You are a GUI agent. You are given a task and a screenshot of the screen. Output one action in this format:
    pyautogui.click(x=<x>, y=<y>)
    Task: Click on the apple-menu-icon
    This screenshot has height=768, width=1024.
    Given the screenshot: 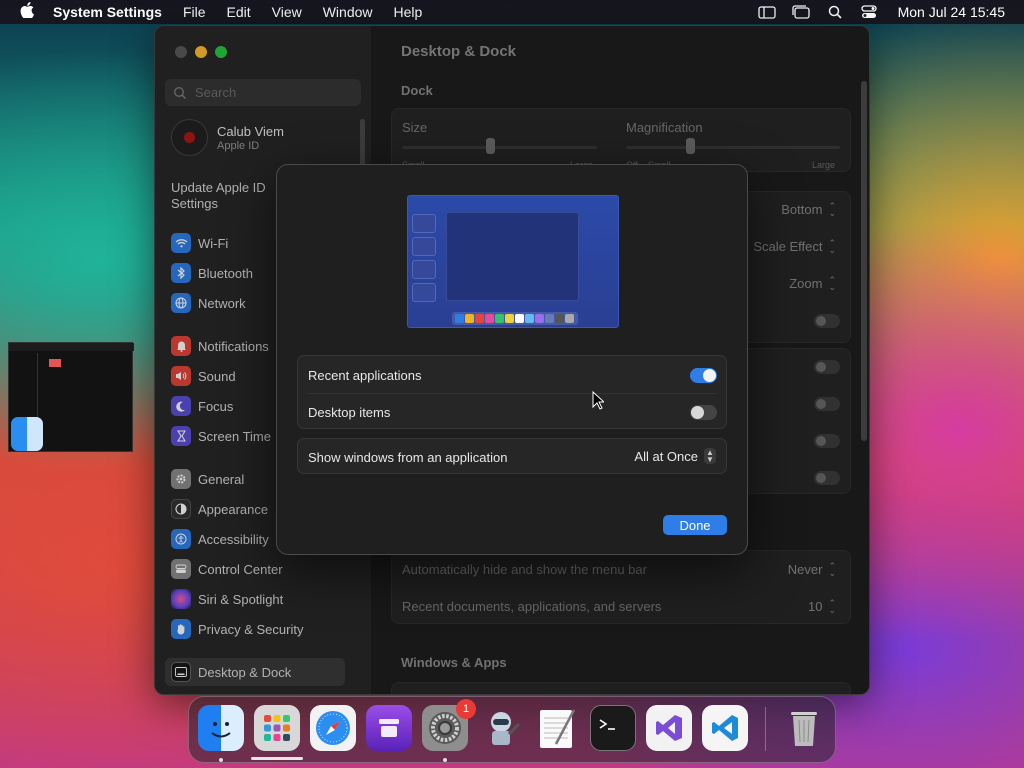 What is the action you would take?
    pyautogui.click(x=27, y=12)
    